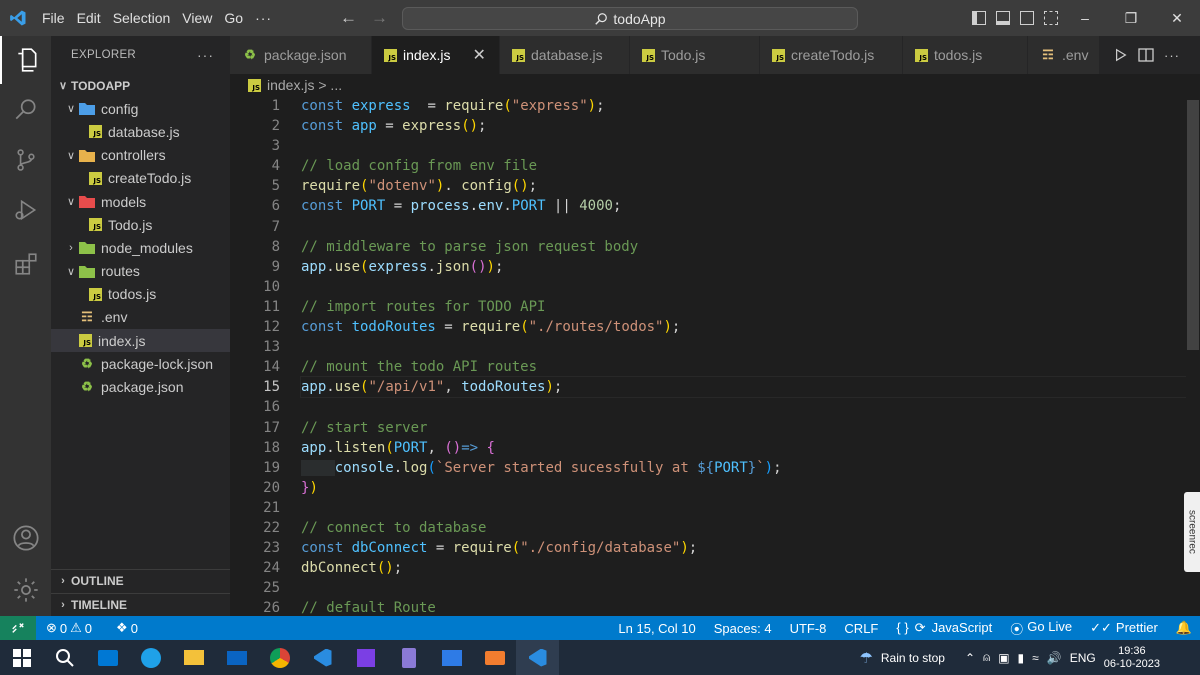  What do you see at coordinates (140, 363) in the screenshot?
I see `tree-item: ♻ package-lock.json` at bounding box center [140, 363].